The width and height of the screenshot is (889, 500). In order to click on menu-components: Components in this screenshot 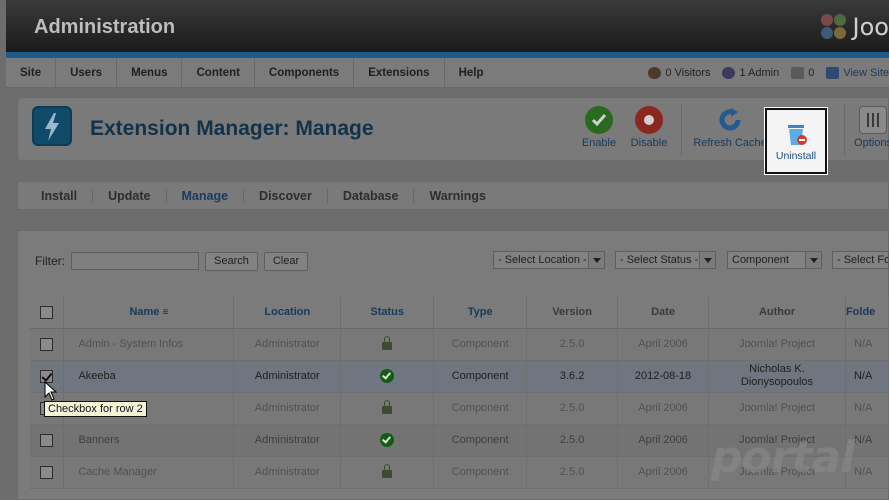, I will do `click(305, 72)`.